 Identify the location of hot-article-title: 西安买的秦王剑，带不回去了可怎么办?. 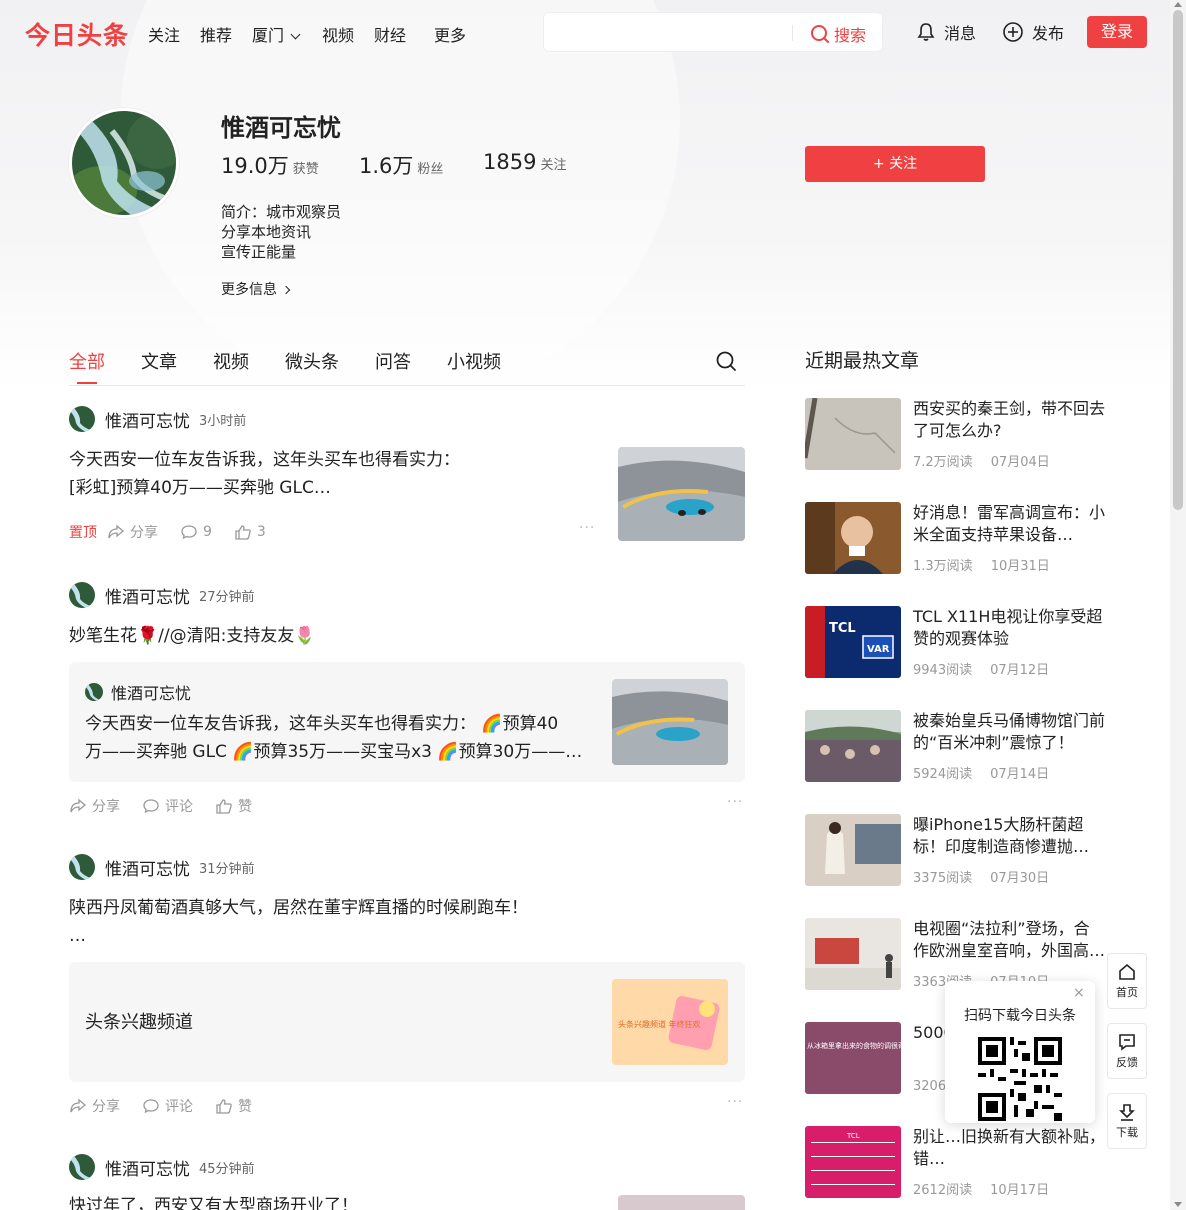
(1009, 420).